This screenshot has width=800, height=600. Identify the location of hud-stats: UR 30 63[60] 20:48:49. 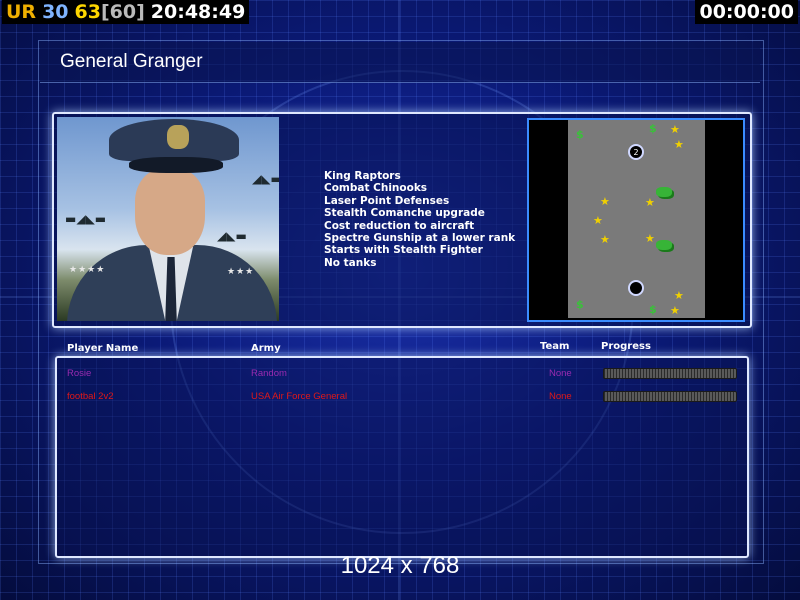
(126, 12).